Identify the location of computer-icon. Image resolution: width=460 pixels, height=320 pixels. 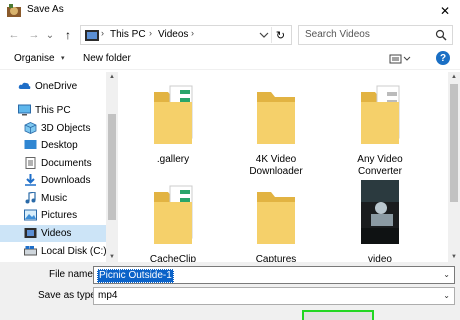
(24, 110).